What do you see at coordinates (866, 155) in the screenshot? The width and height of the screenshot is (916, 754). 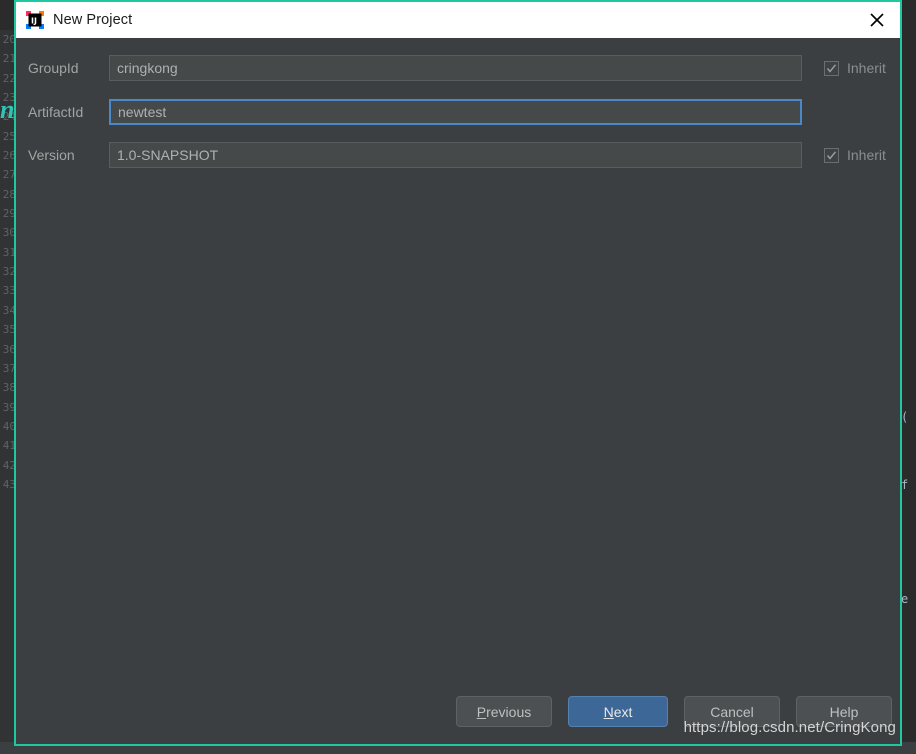 I see `version-inherit-label: Inherit` at bounding box center [866, 155].